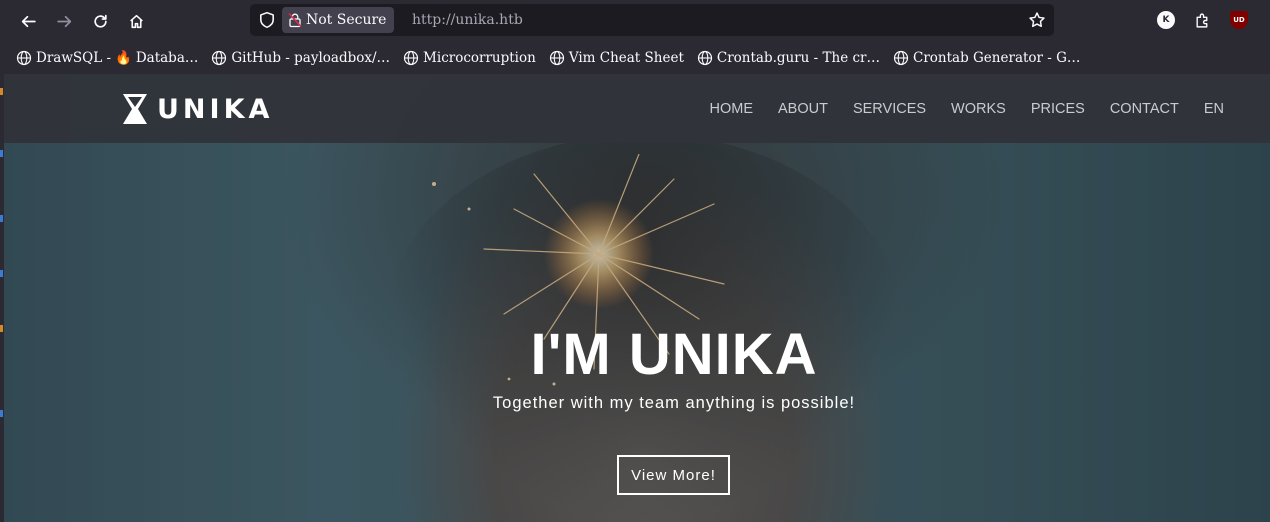 The height and width of the screenshot is (522, 1270). I want to click on back-arrow-icon, so click(28, 21).